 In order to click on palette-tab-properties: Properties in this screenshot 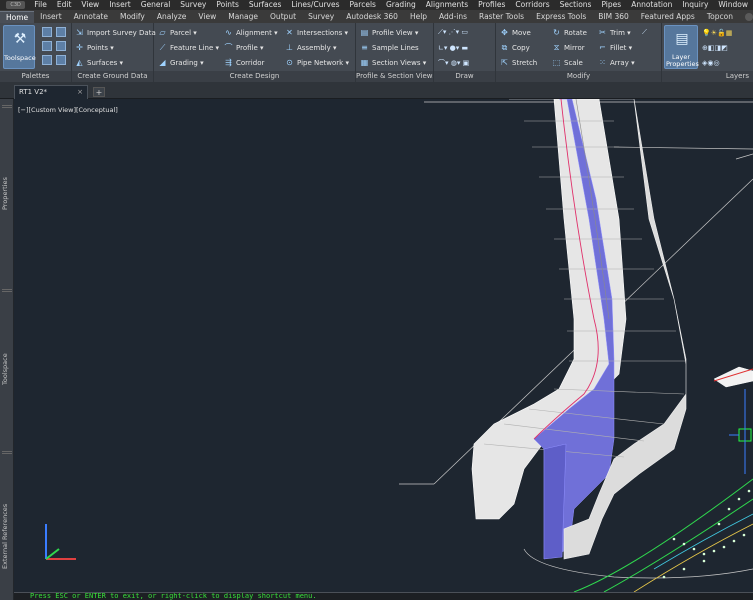, I will do `click(7, 194)`.